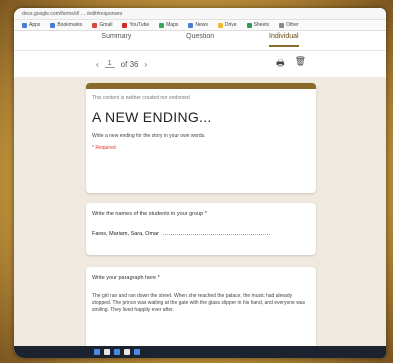 The height and width of the screenshot is (363, 393). I want to click on tab-individual: Individual, so click(284, 40).